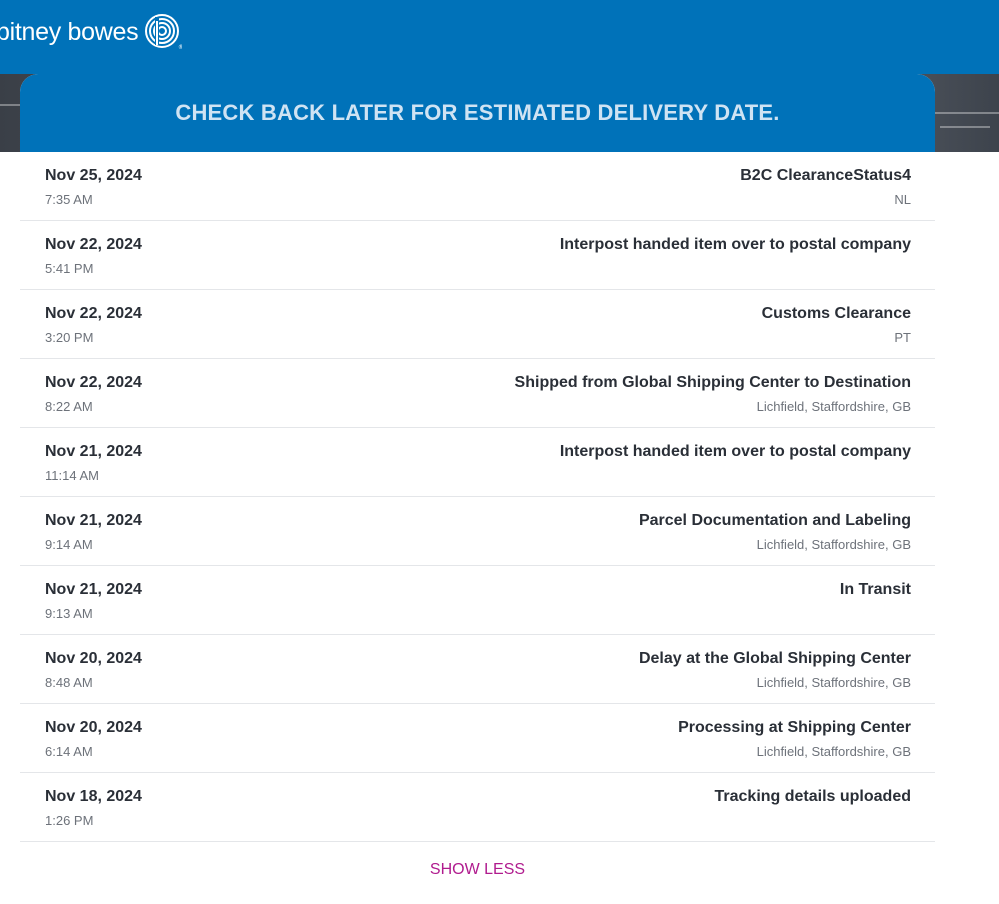  I want to click on event-status: Tracking details uploaded, so click(813, 796).